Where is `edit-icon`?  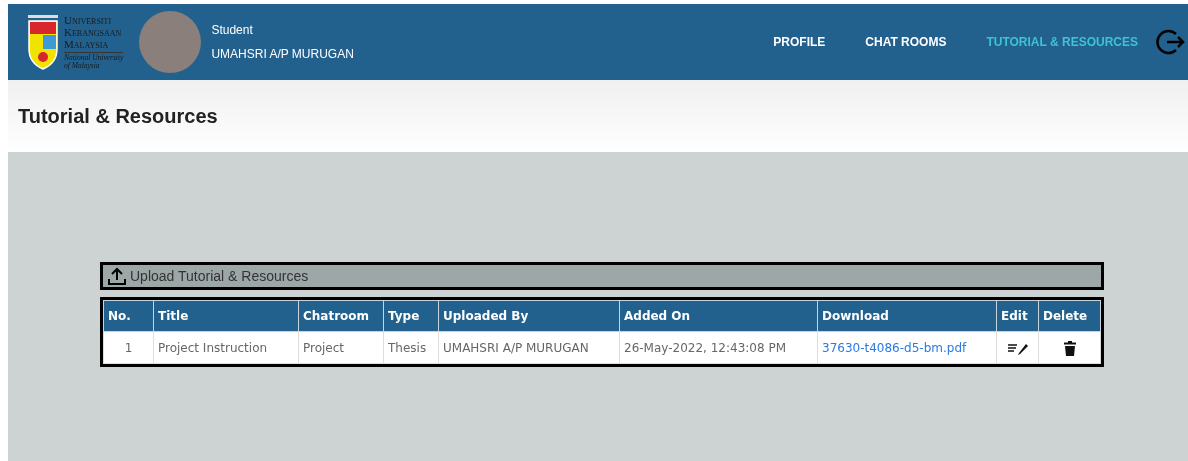 edit-icon is located at coordinates (1017, 348).